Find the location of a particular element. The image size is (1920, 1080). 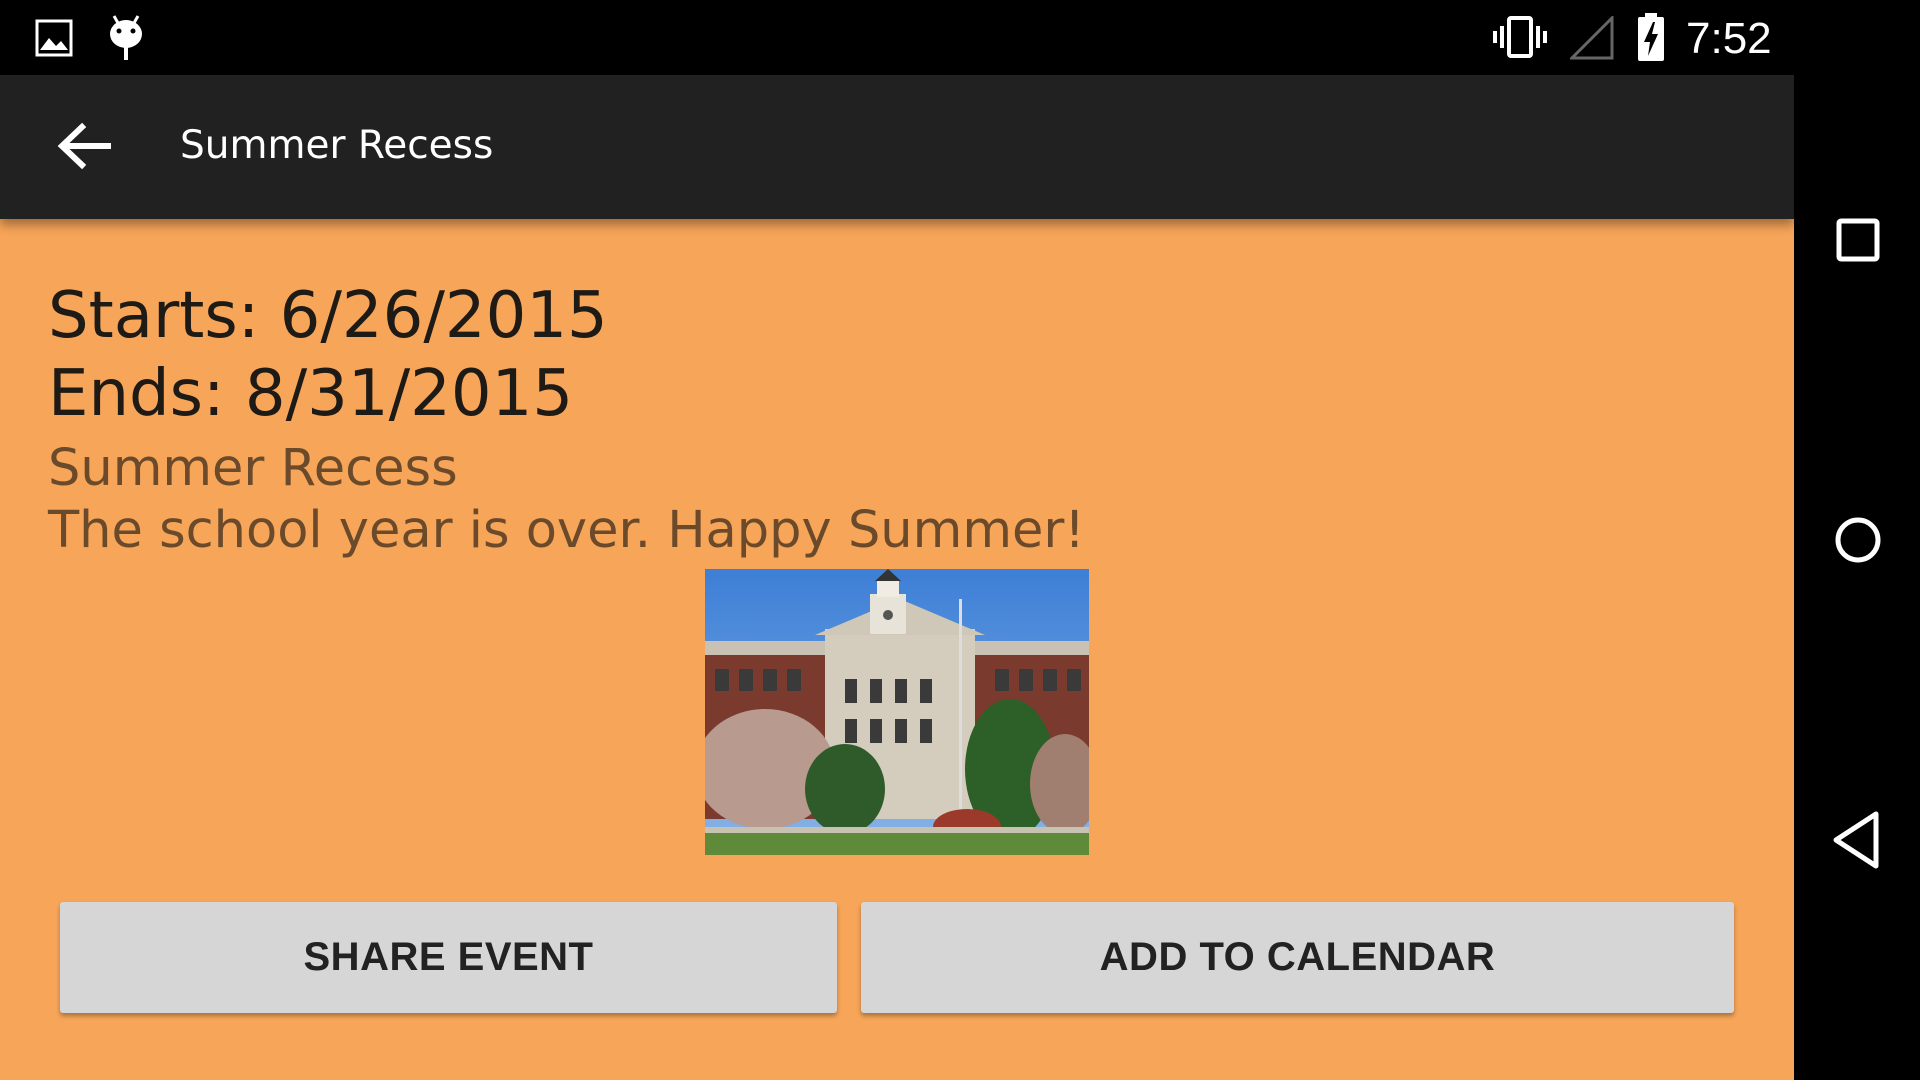

gallery-icon is located at coordinates (54, 38).